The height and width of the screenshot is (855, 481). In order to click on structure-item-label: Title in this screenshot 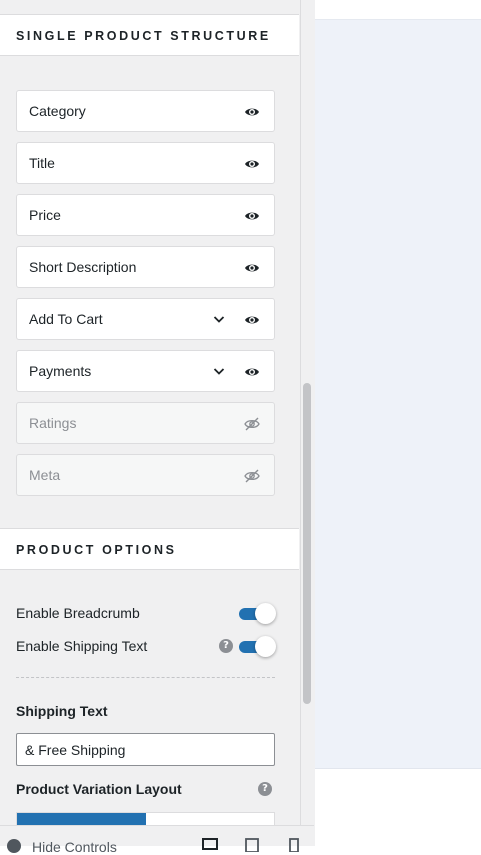, I will do `click(42, 163)`.